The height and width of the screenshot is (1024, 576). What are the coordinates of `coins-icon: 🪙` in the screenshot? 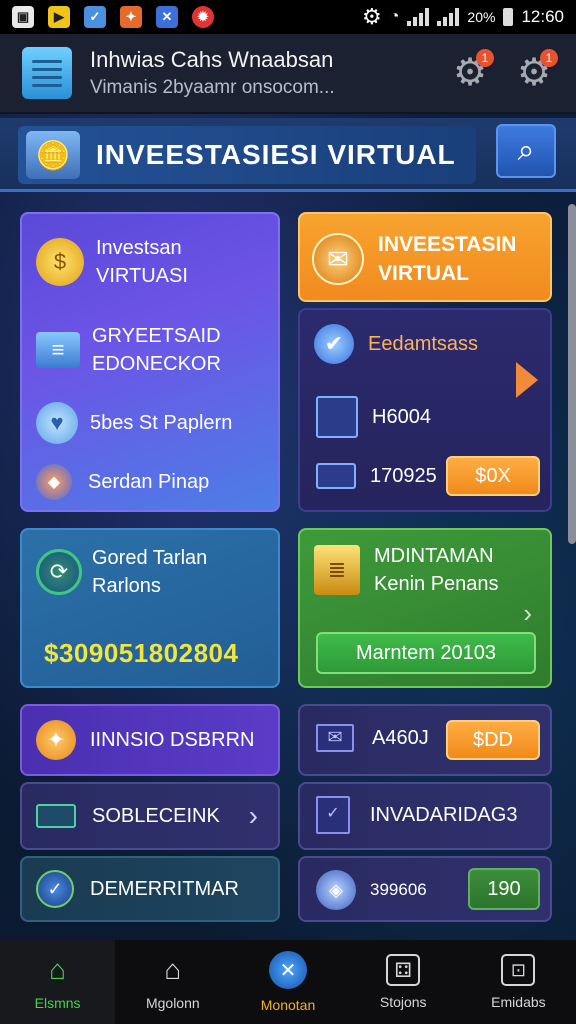 It's located at (53, 155).